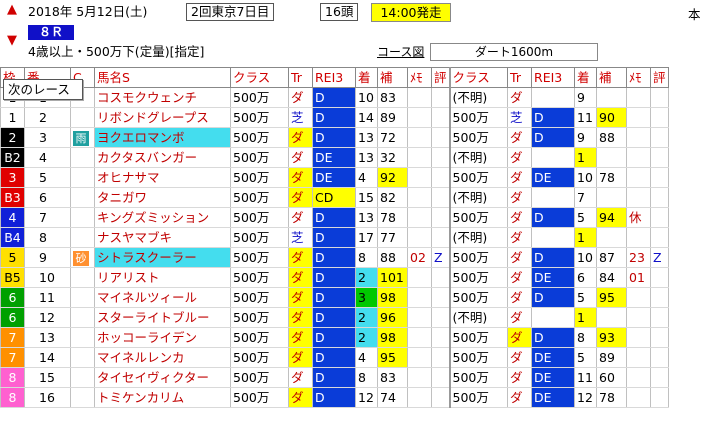  What do you see at coordinates (335, 177) in the screenshot?
I see `table-row: 3 5 オヒナサマ 500万ダ DE 4 92 500万ダ DE 10 78` at bounding box center [335, 177].